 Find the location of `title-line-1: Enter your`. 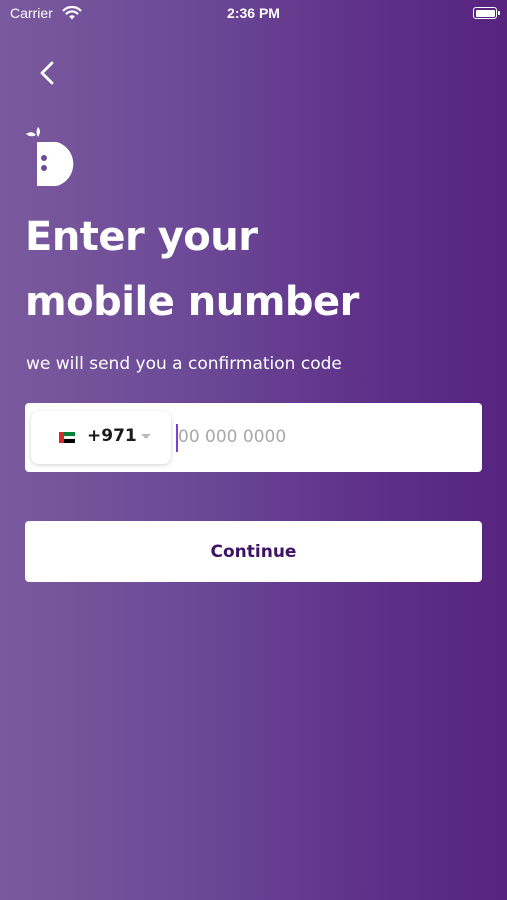

title-line-1: Enter your is located at coordinates (141, 237).